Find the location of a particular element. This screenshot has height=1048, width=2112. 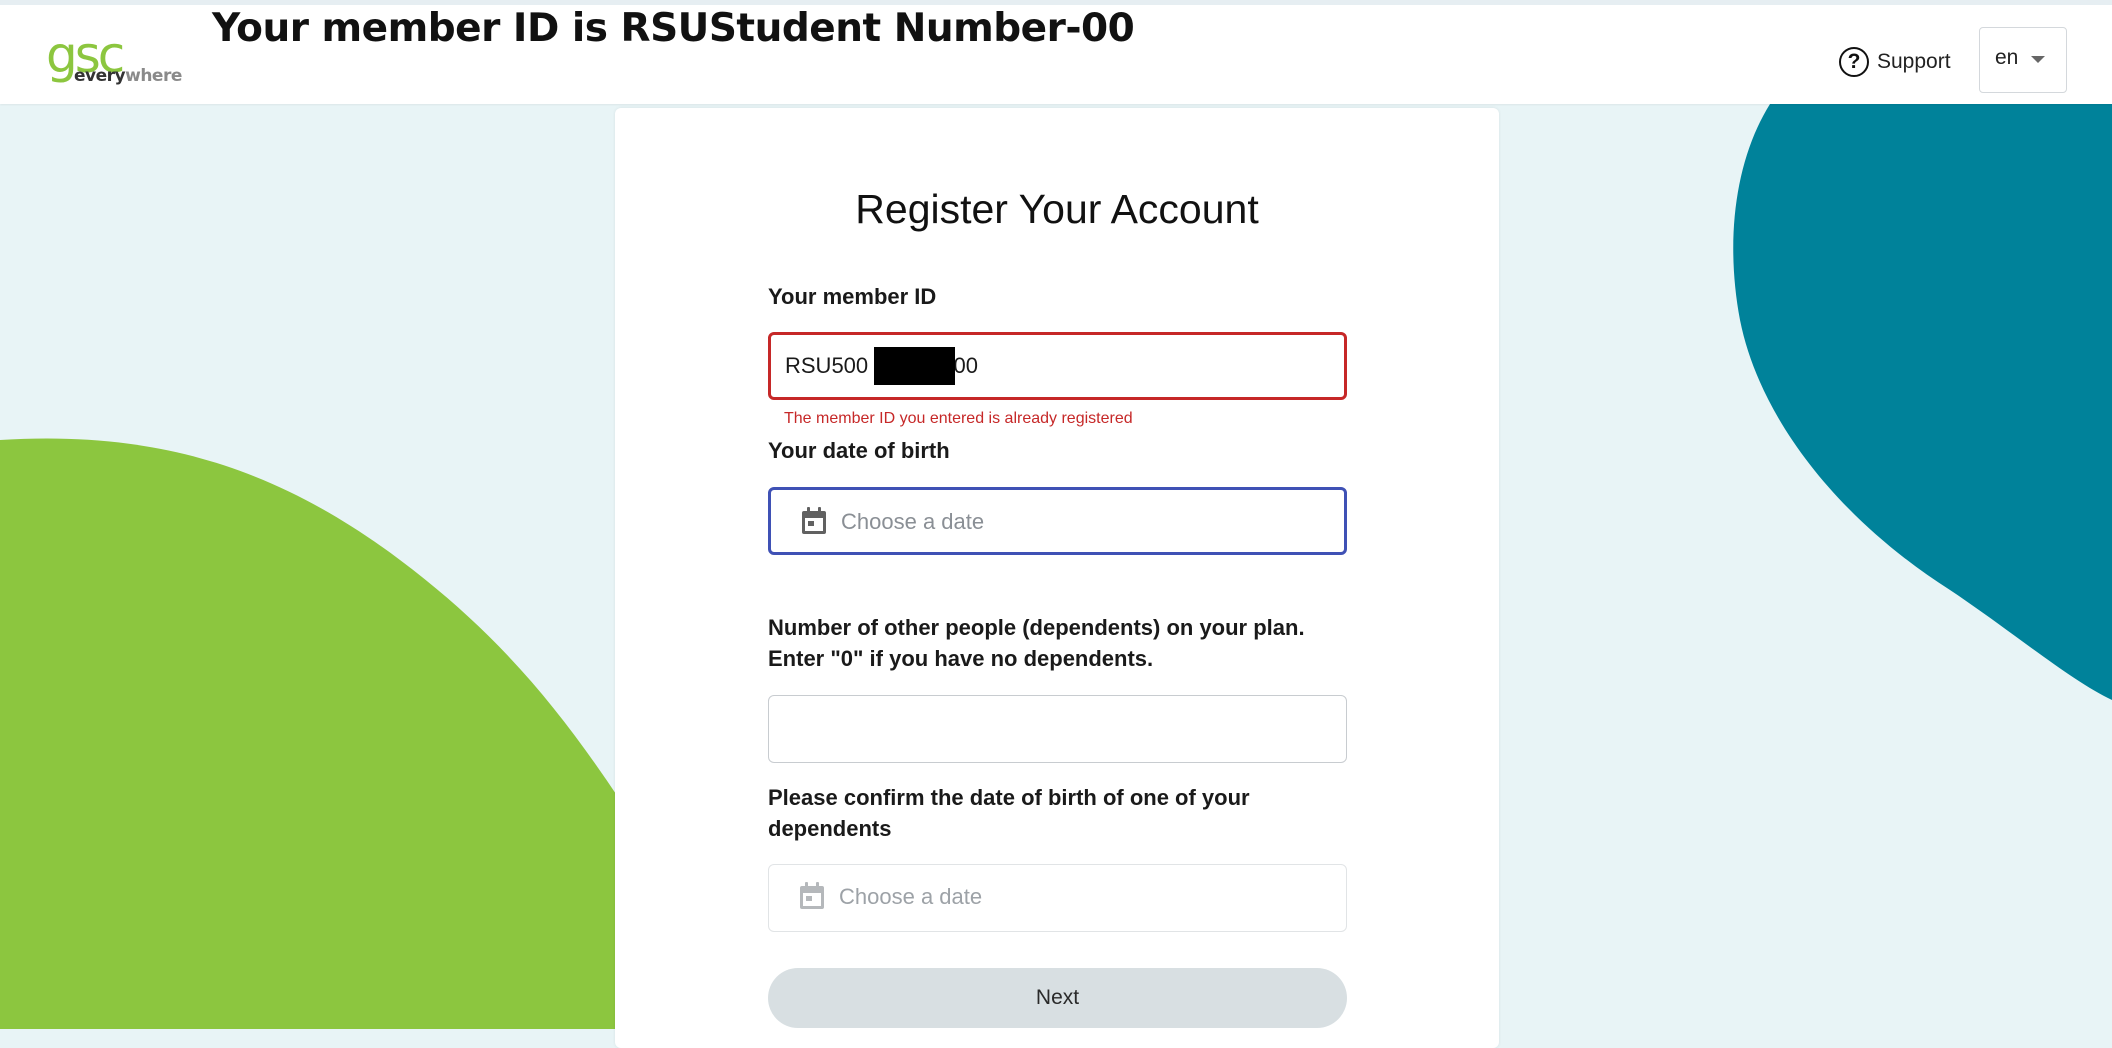

gsc-everywhere-logo: gsc everywhere is located at coordinates (116, 61).